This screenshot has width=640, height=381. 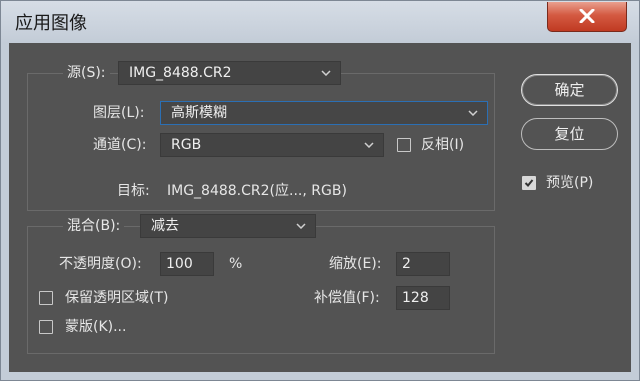 I want to click on reset-button: 复位, so click(x=569, y=134).